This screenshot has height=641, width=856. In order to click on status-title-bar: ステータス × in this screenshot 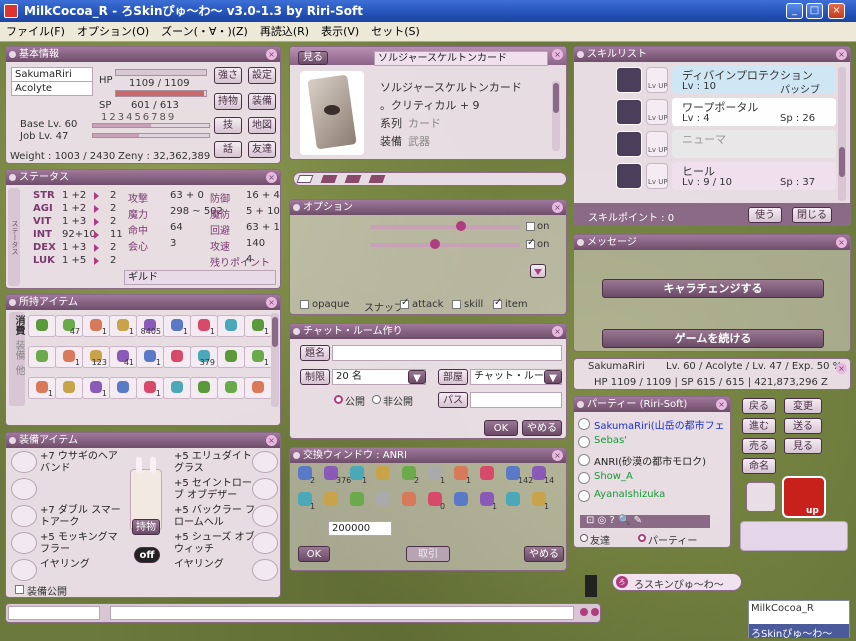, I will do `click(143, 177)`.